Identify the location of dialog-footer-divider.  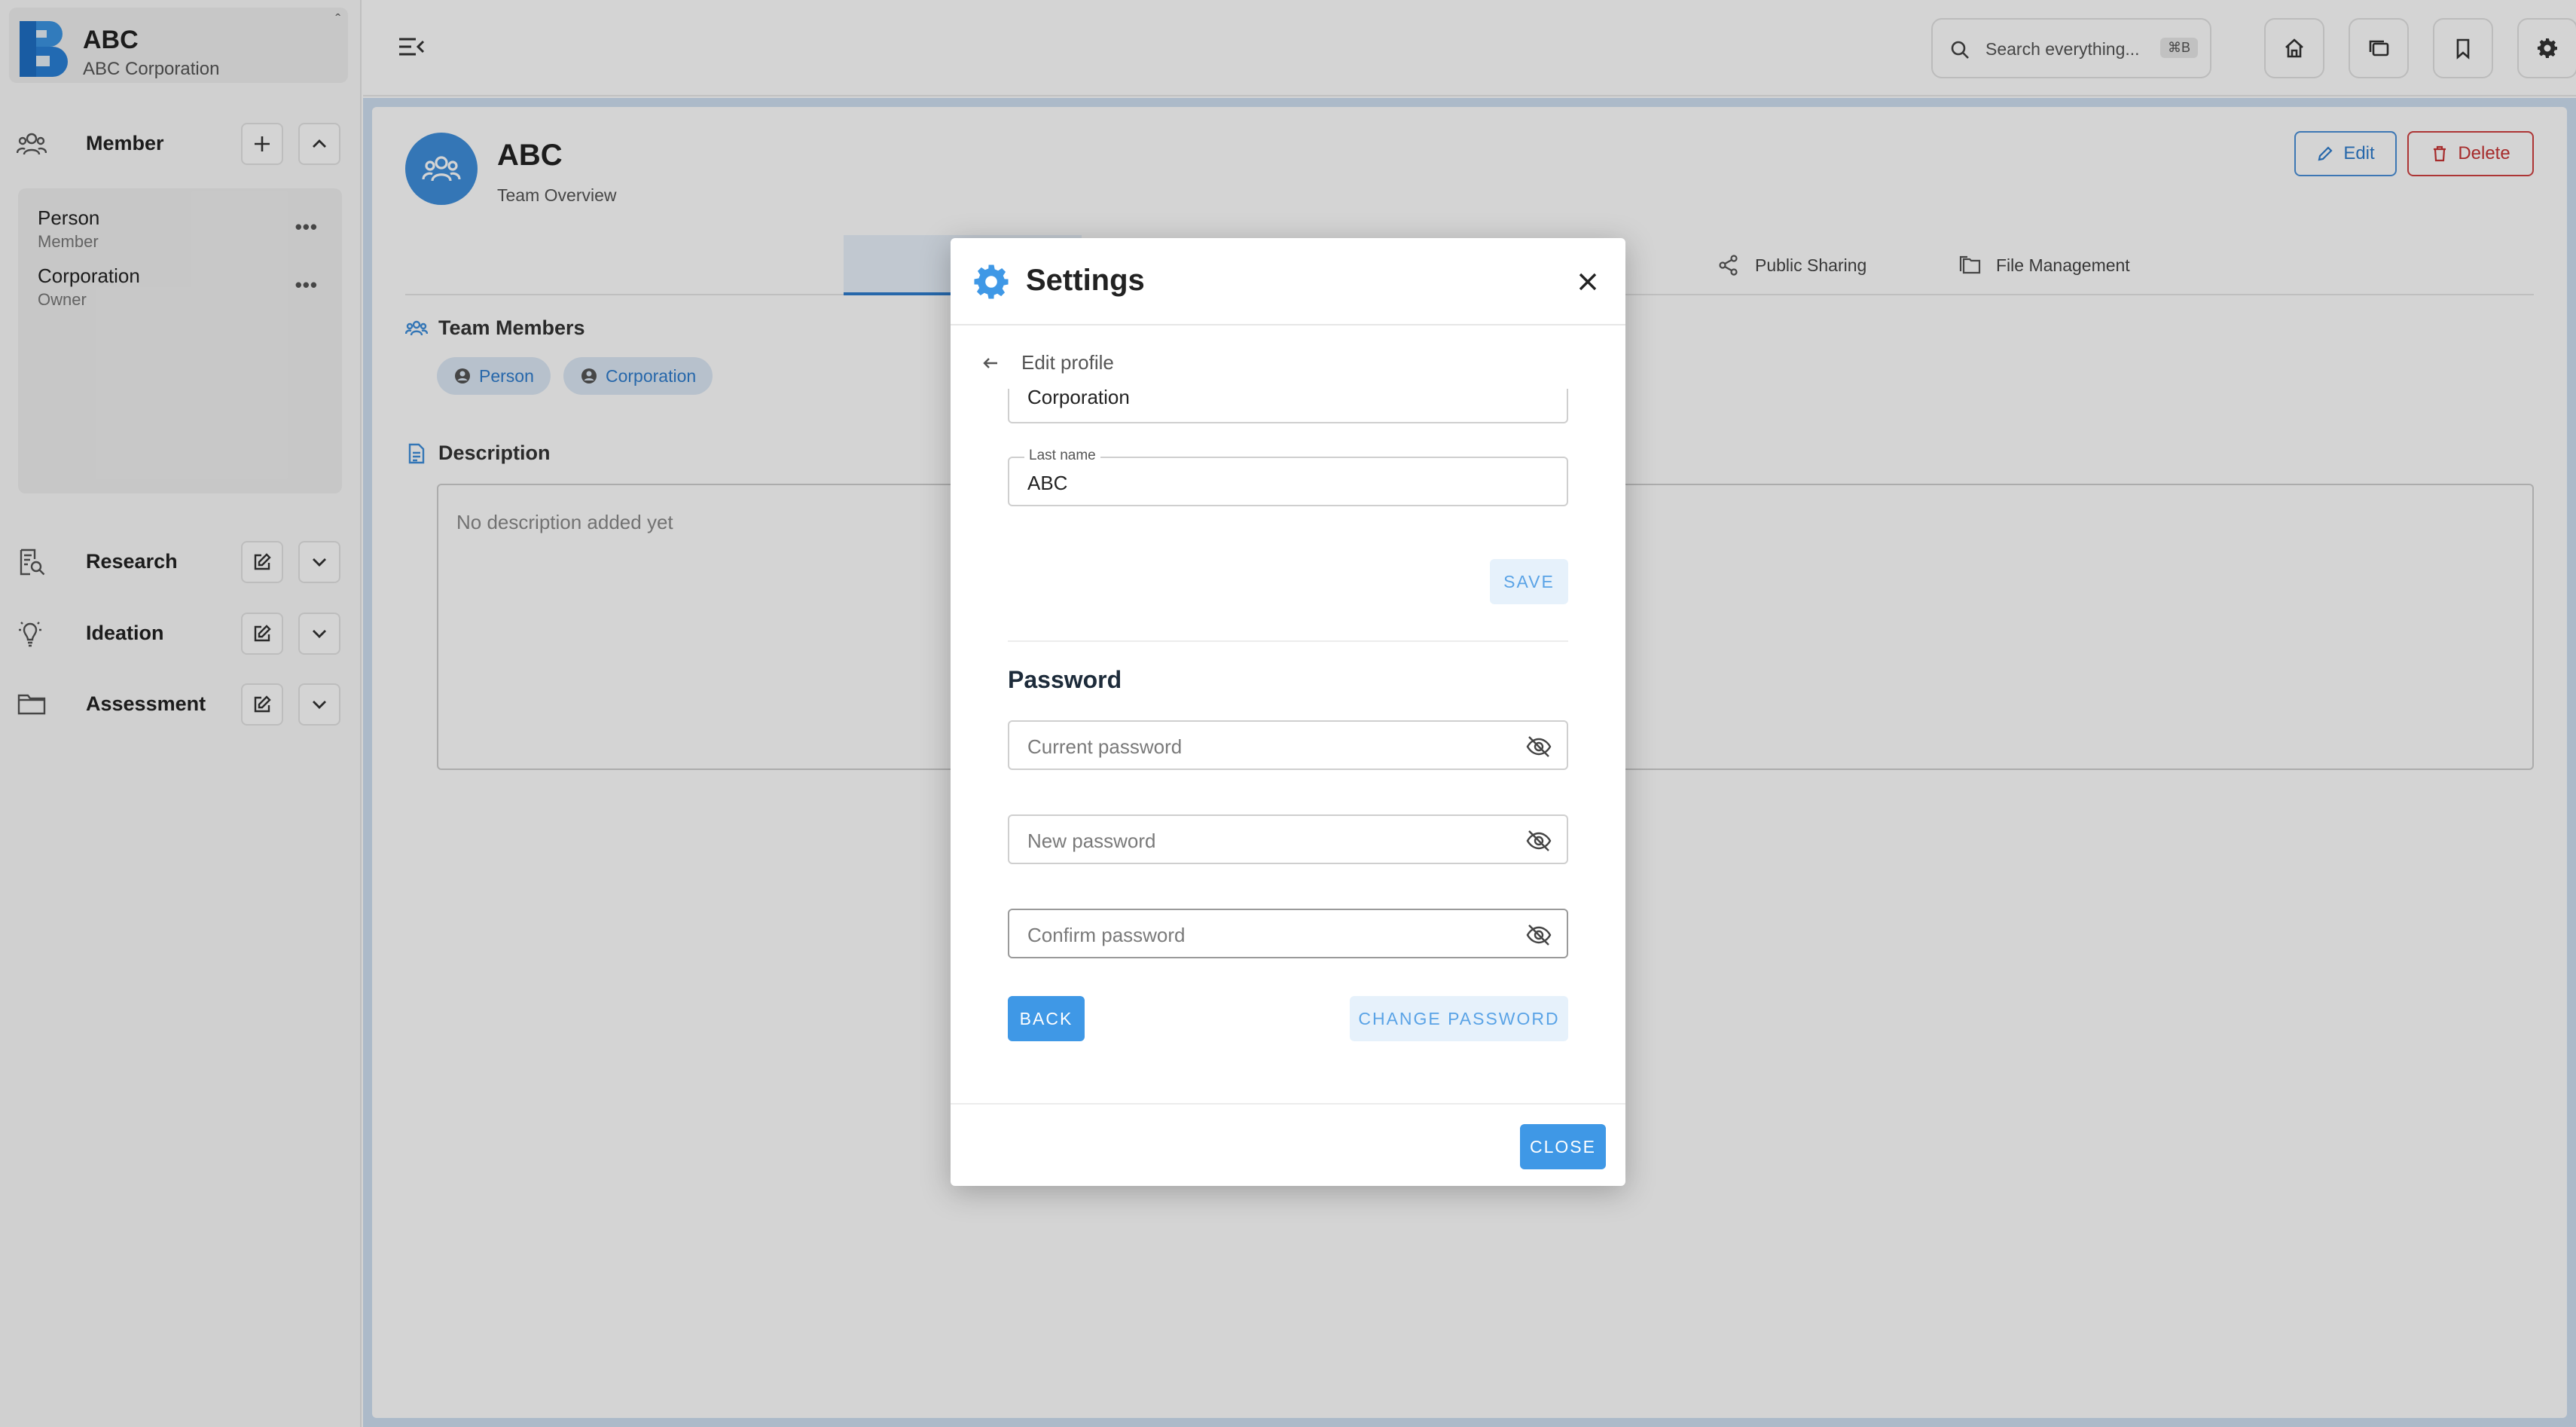
(1288, 1104).